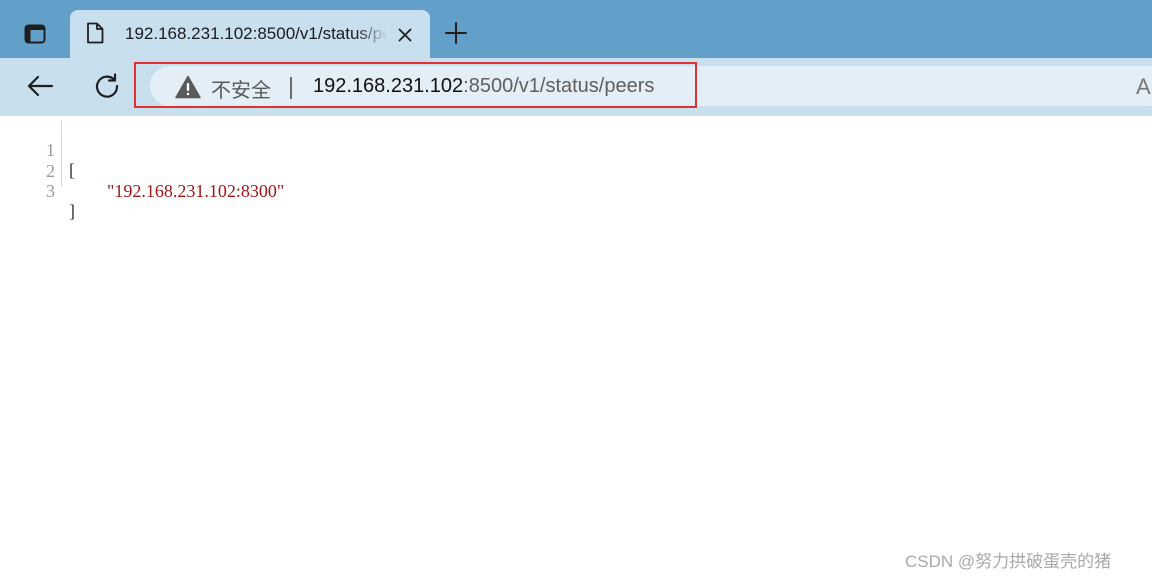  What do you see at coordinates (576, 150) in the screenshot?
I see `source-line: 1 [` at bounding box center [576, 150].